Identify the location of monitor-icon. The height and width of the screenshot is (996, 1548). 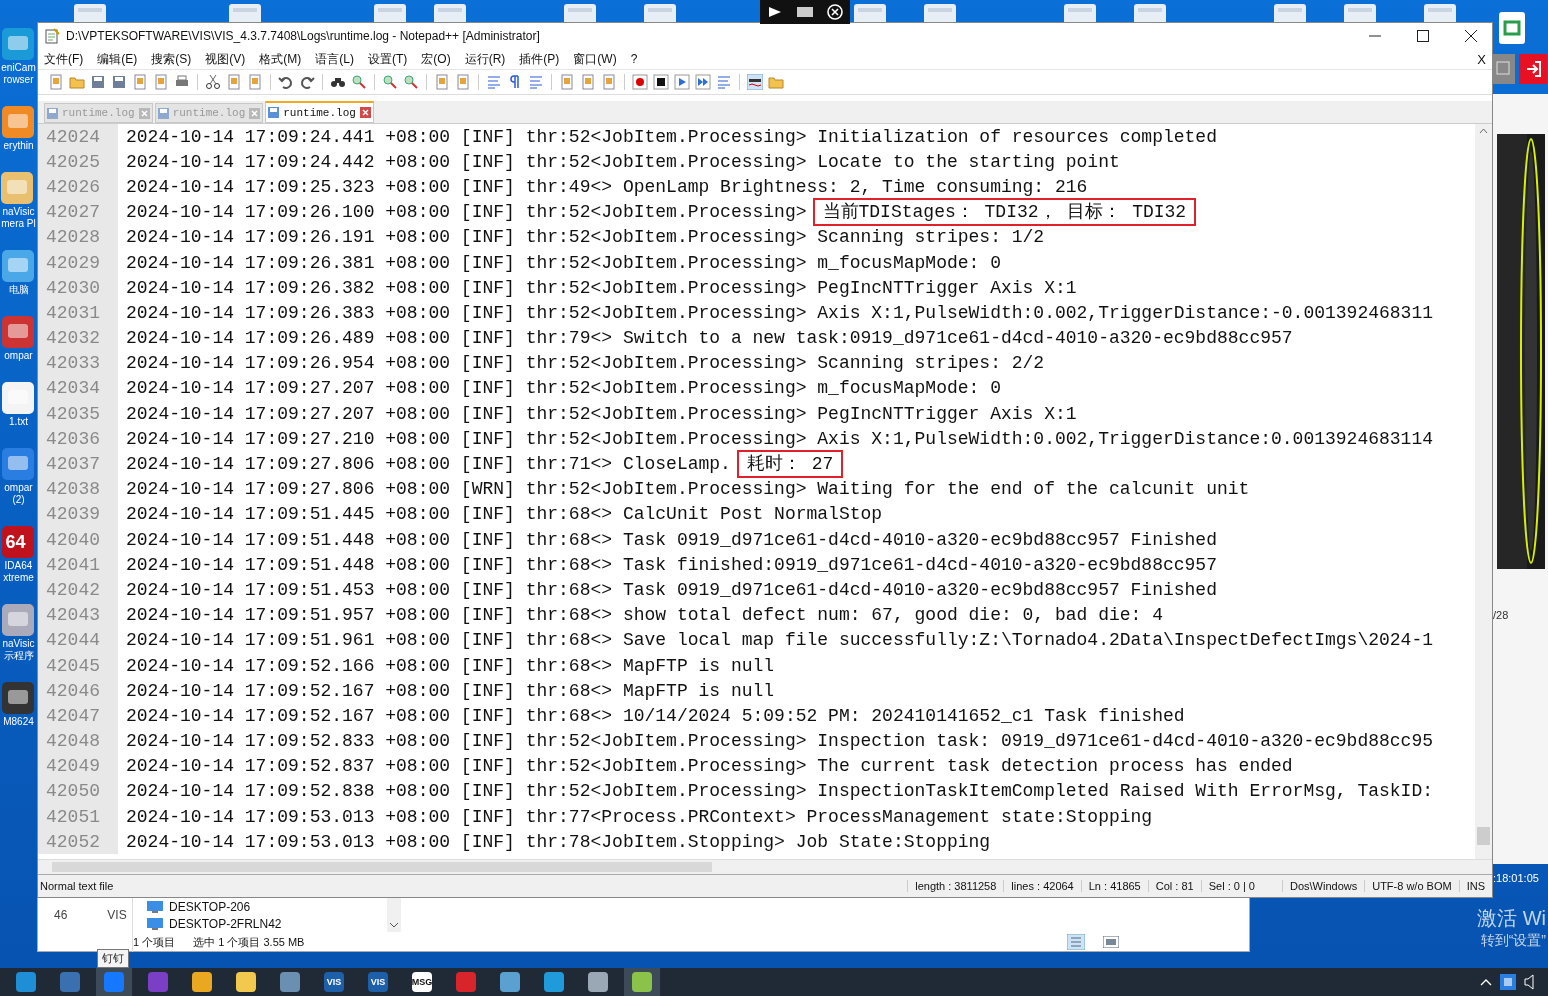
(70, 982).